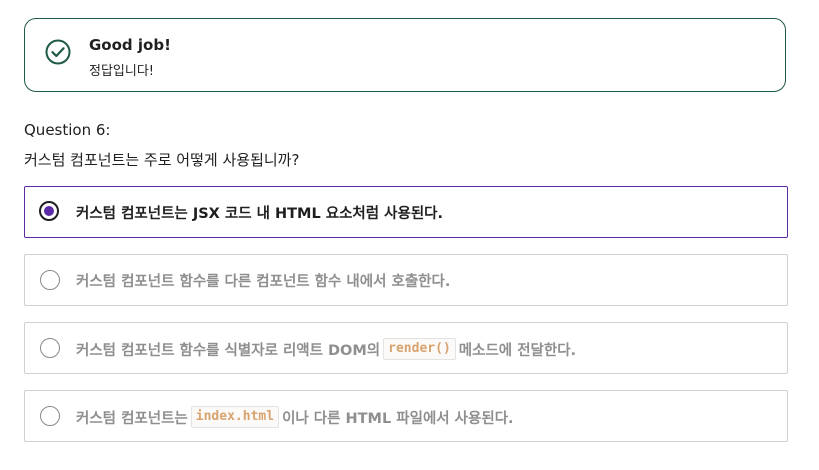  I want to click on answer-text: 커스텀 컴포넌트는 JSX 코드 내 HTML 요소처럼 사용된다., so click(260, 214).